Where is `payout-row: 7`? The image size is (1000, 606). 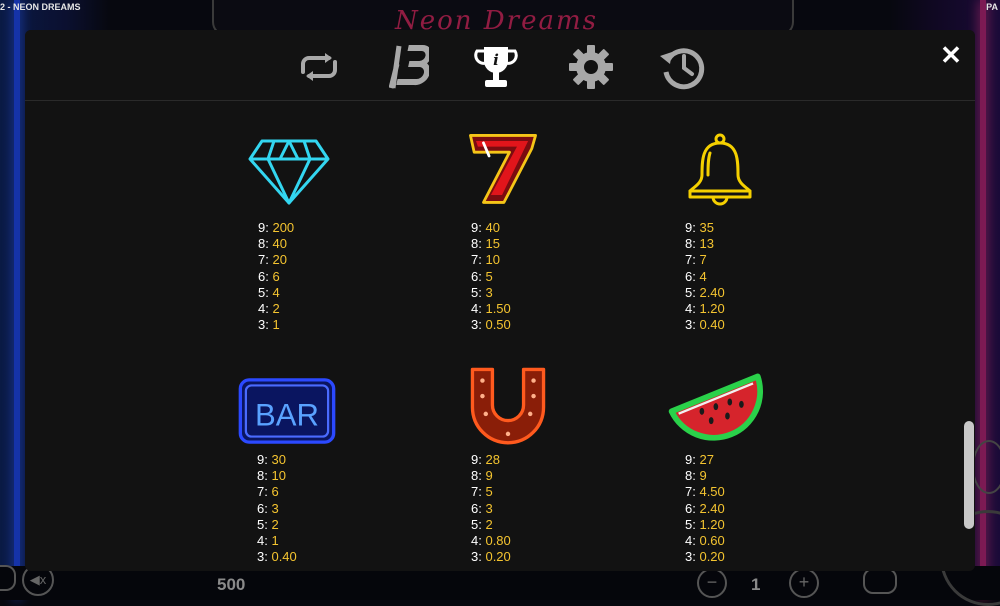 payout-row: 7 is located at coordinates (696, 260).